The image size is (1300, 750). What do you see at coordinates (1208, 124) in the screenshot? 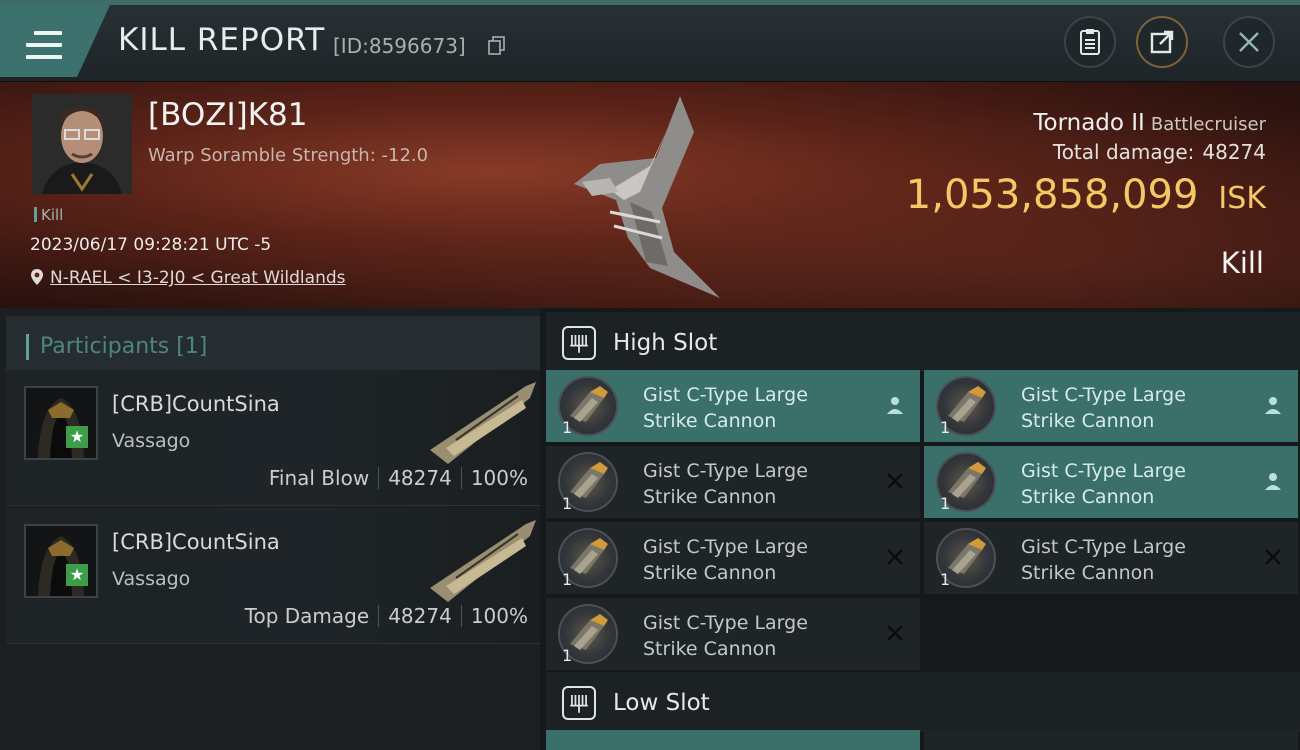
I see `ship-class: Battlecruiser` at bounding box center [1208, 124].